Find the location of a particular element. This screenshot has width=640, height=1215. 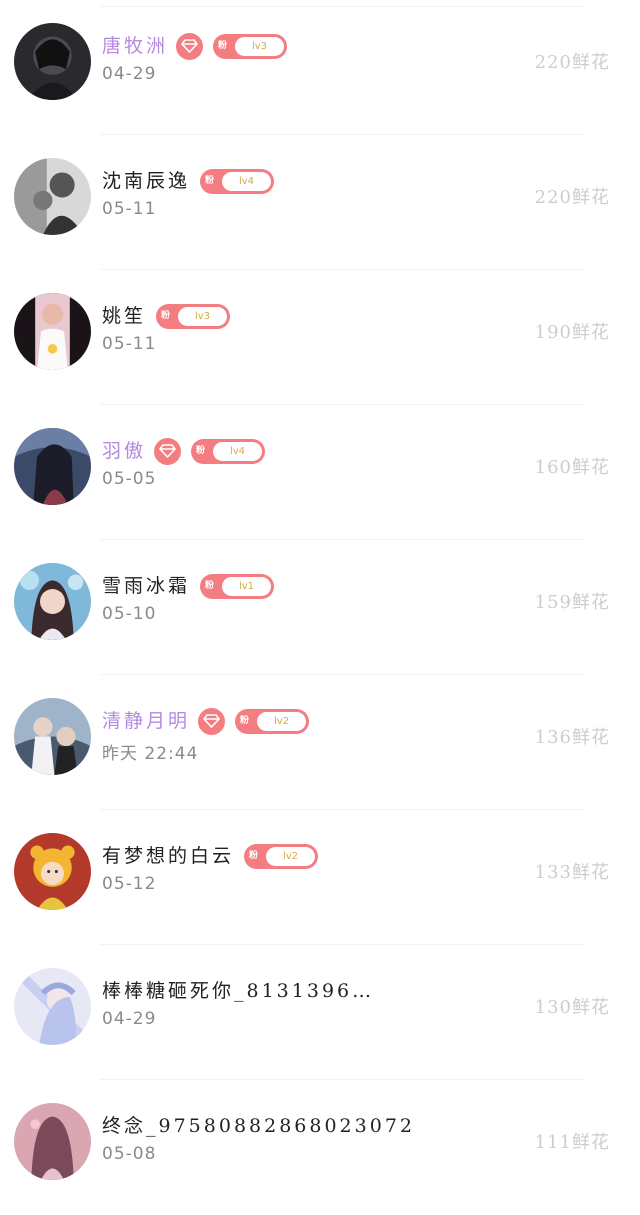

name-line: 姚笙 粉 lv3 is located at coordinates (166, 316).